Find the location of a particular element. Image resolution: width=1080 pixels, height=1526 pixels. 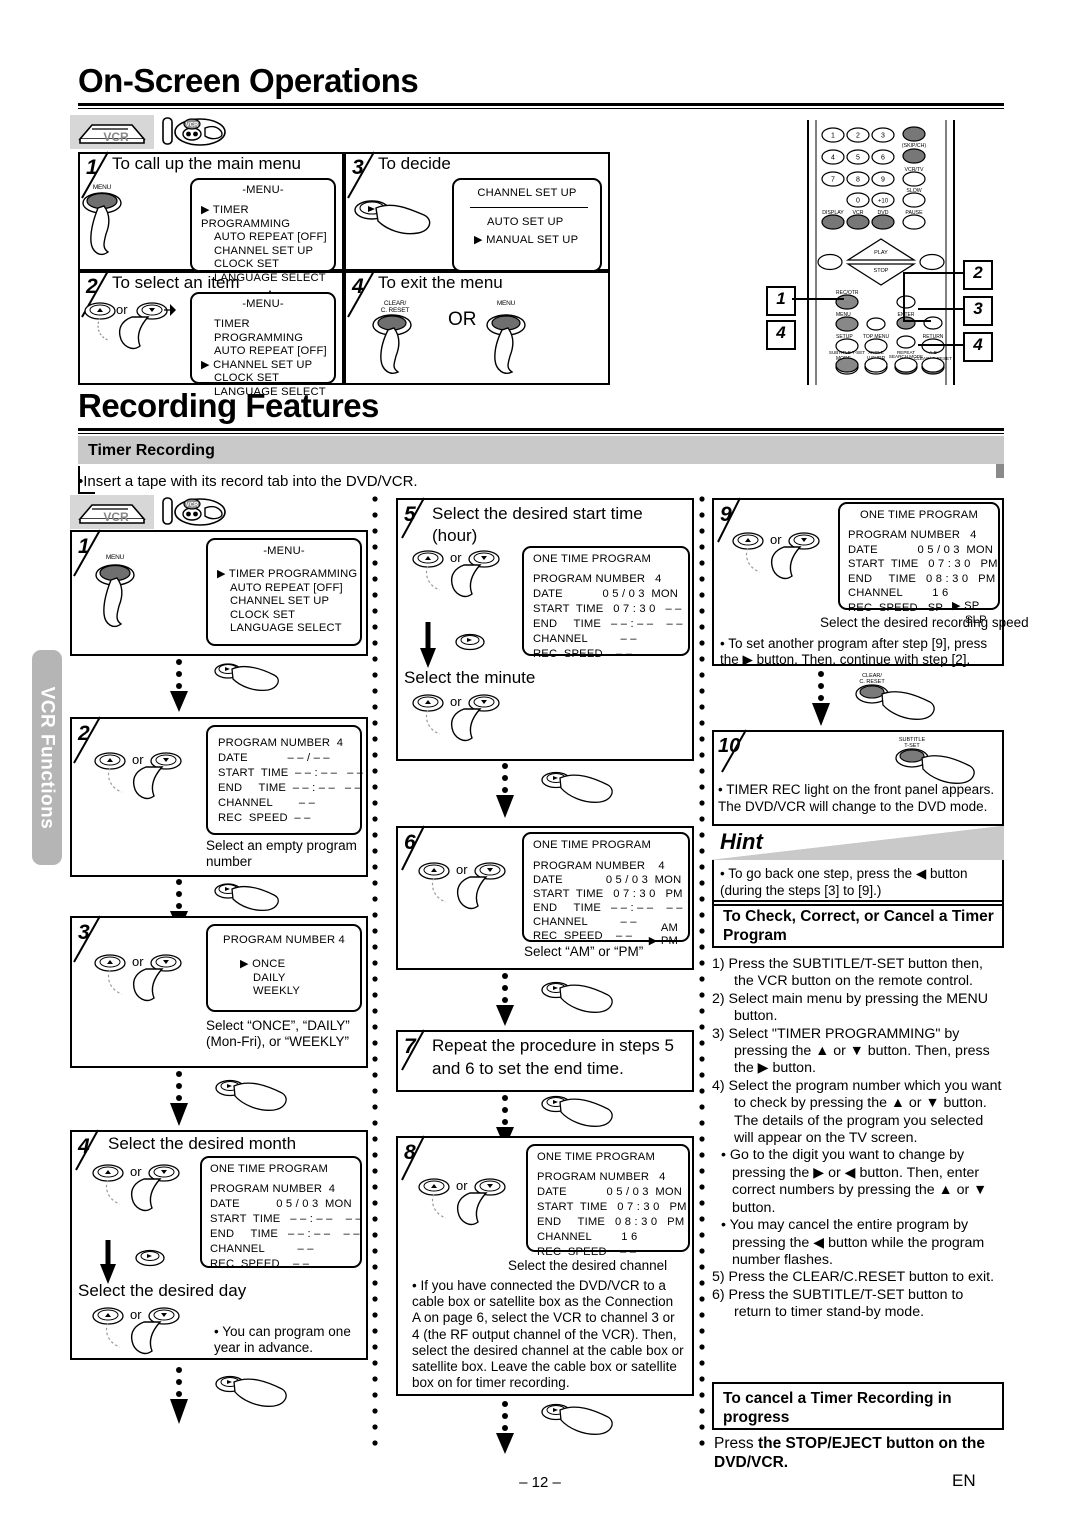

svg-text: 7 is located at coordinates (833, 180).